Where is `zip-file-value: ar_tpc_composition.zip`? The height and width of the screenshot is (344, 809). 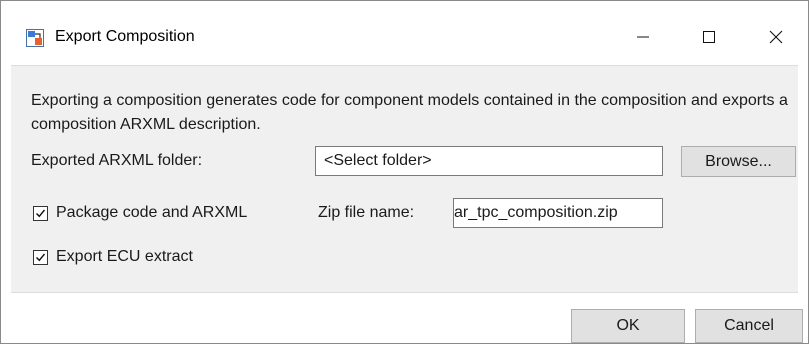
zip-file-value: ar_tpc_composition.zip is located at coordinates (536, 212).